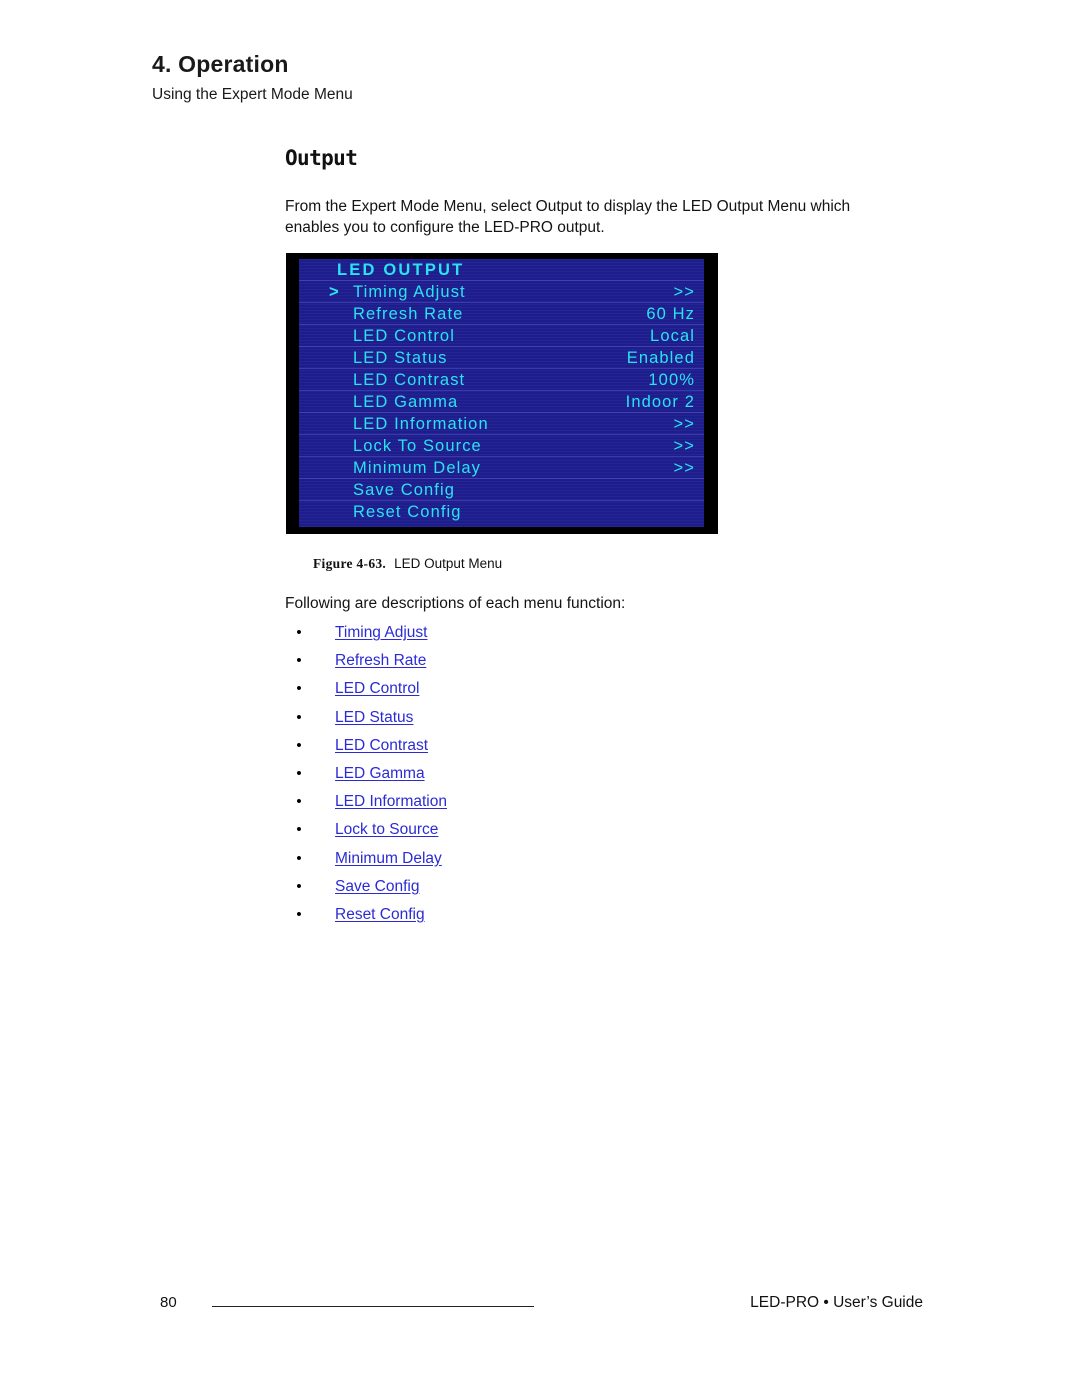 This screenshot has height=1397, width=1080. I want to click on list-item: • LED Gamma, so click(535, 779).